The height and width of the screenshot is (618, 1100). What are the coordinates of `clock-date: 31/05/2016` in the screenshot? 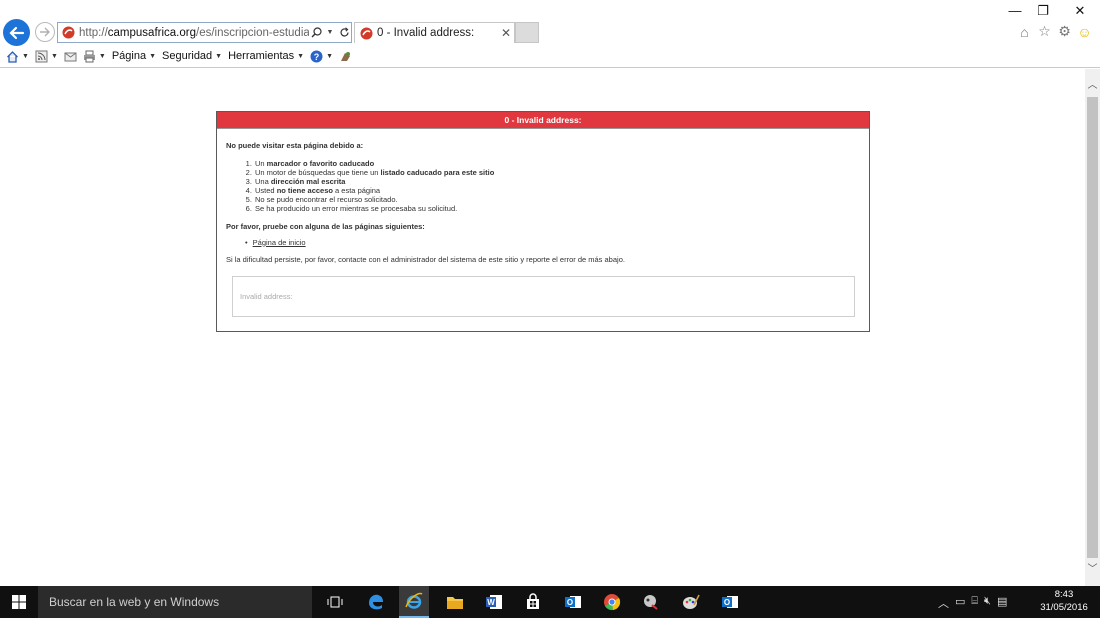 It's located at (1064, 607).